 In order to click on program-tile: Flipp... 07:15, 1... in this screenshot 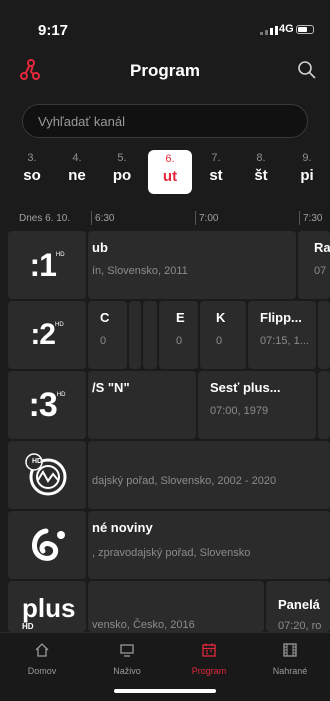, I will do `click(282, 335)`.